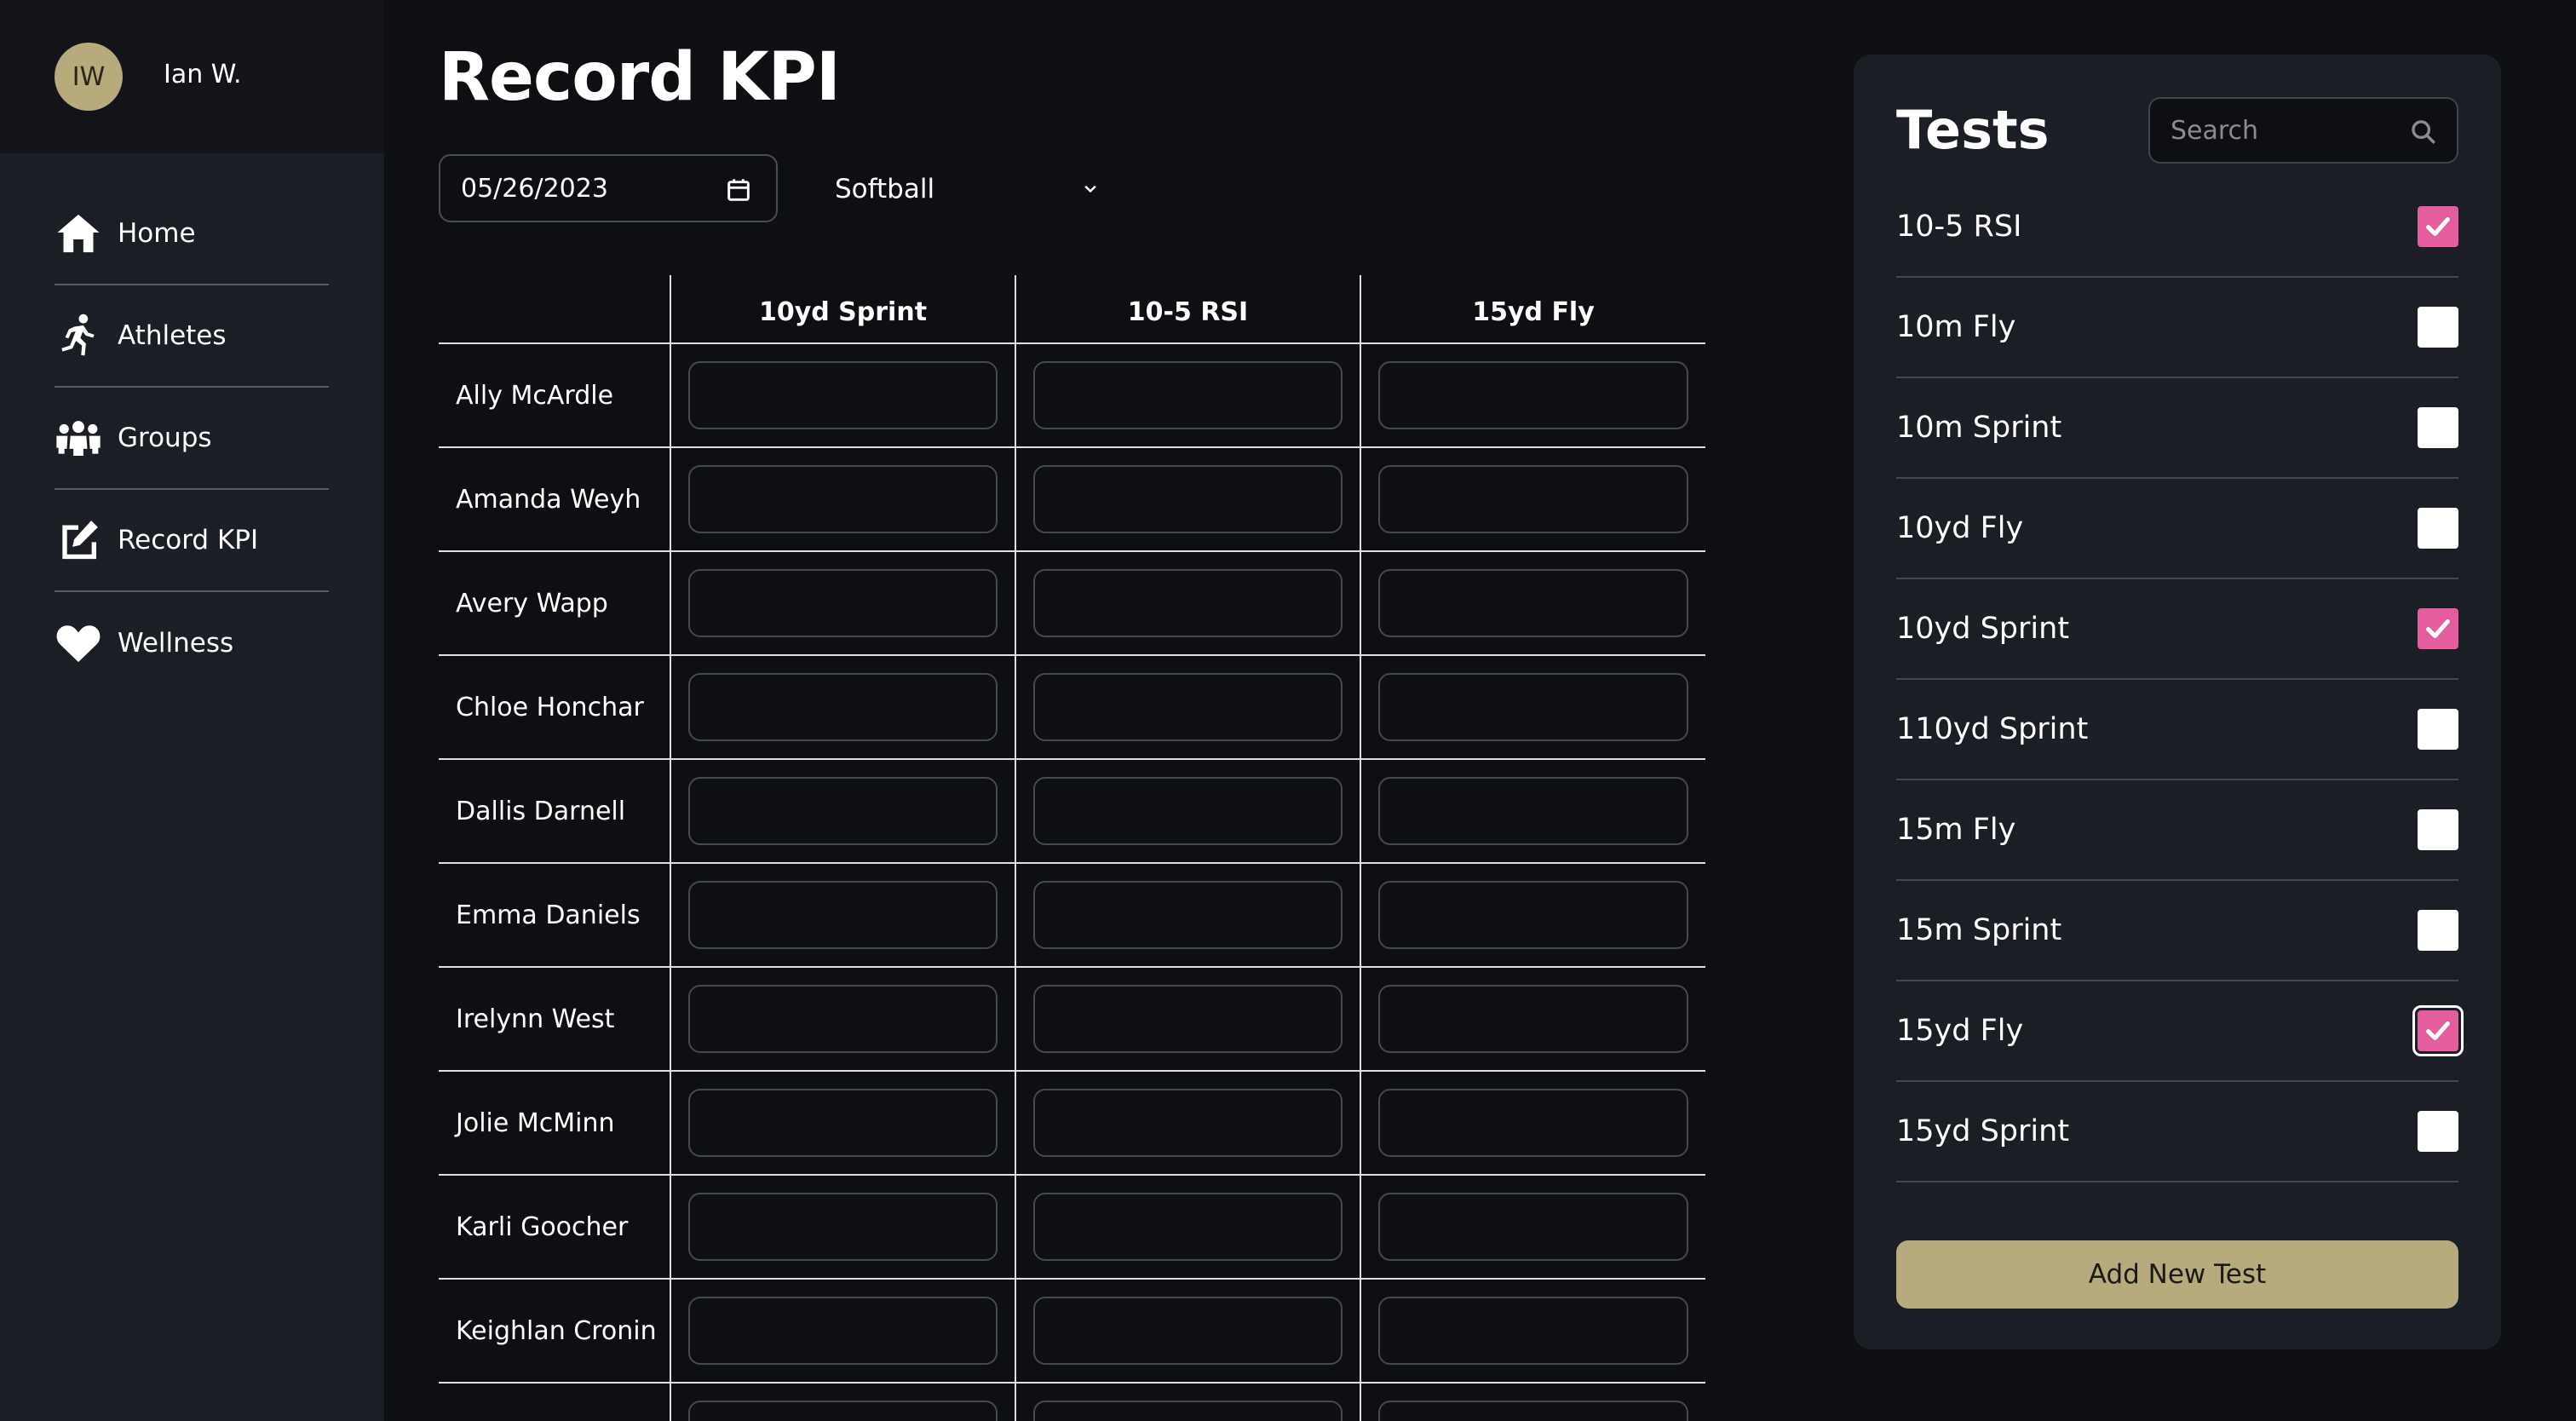  Describe the element at coordinates (2177, 227) in the screenshot. I see `test-item: 10-5 RSI` at that location.